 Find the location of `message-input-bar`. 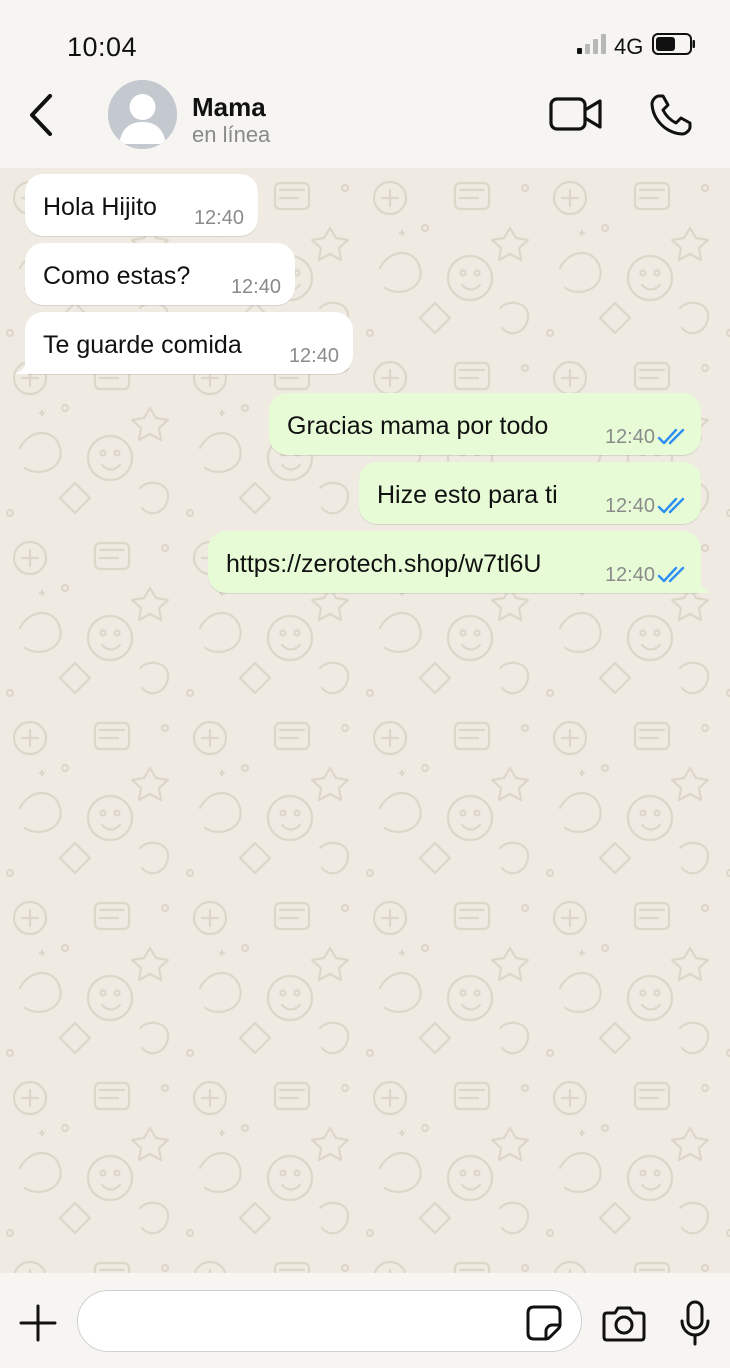

message-input-bar is located at coordinates (365, 1320).